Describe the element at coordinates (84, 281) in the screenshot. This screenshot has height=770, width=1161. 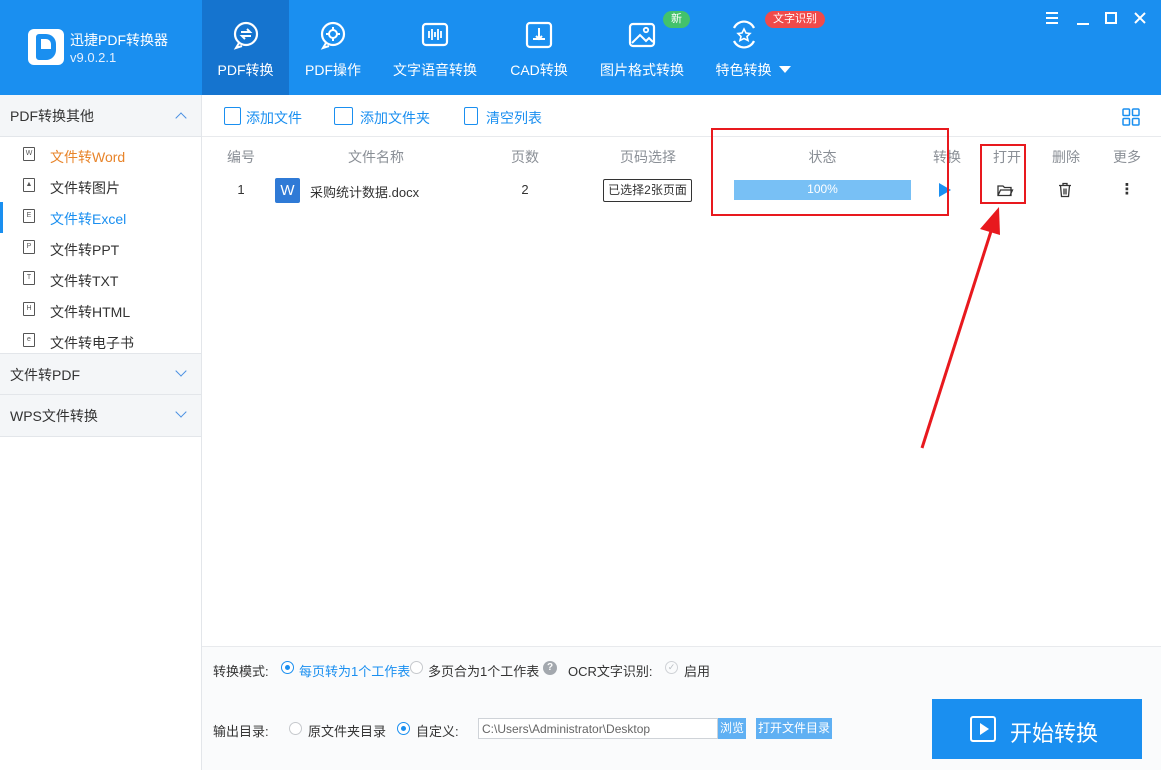
I see `sidebar-item-label: 文件转TXT` at that location.